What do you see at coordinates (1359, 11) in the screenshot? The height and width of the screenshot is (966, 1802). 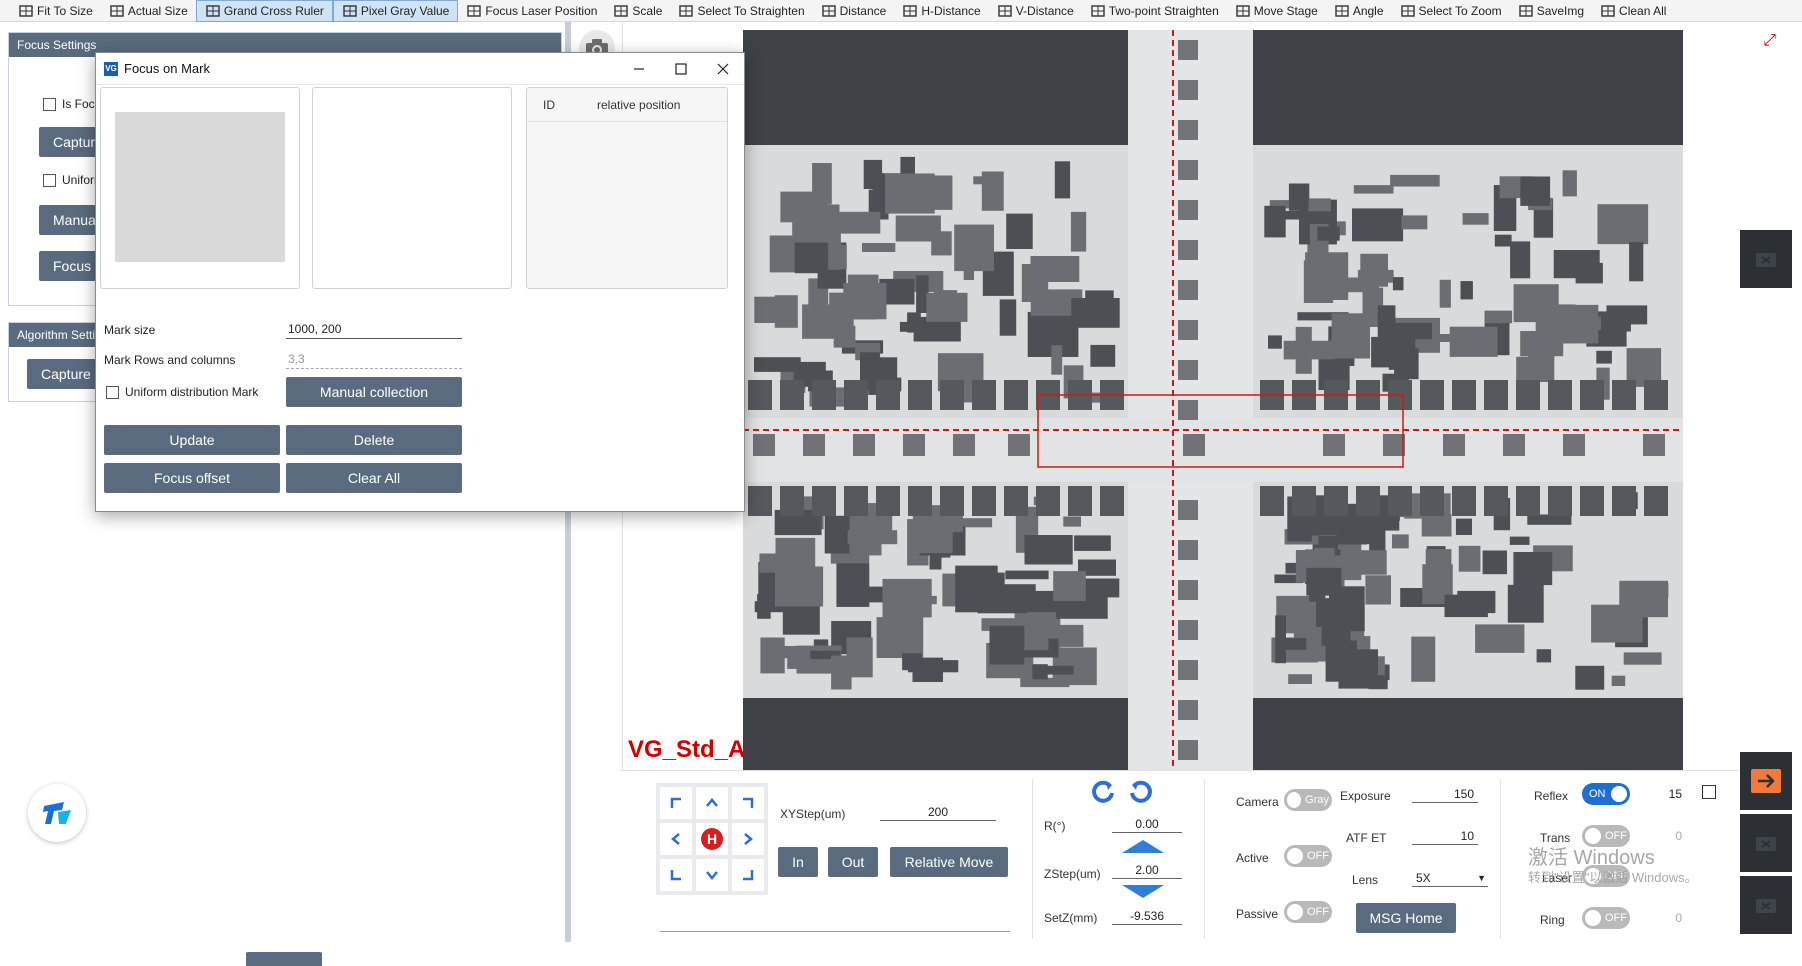 I see `toolbar-button-angle: Angle` at bounding box center [1359, 11].